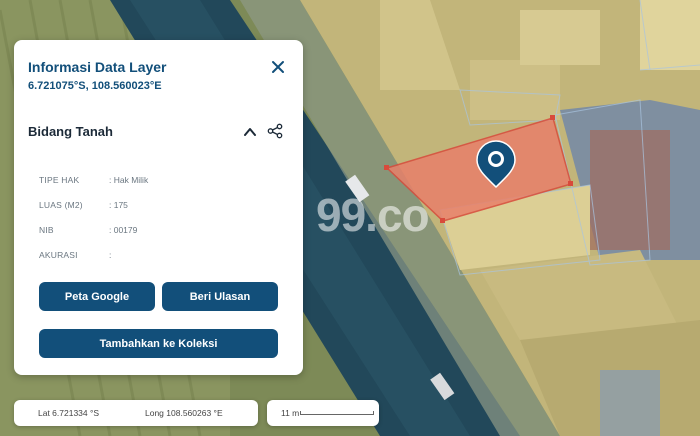 The width and height of the screenshot is (700, 436). Describe the element at coordinates (59, 180) in the screenshot. I see `row-label: TIPE HAK` at that location.